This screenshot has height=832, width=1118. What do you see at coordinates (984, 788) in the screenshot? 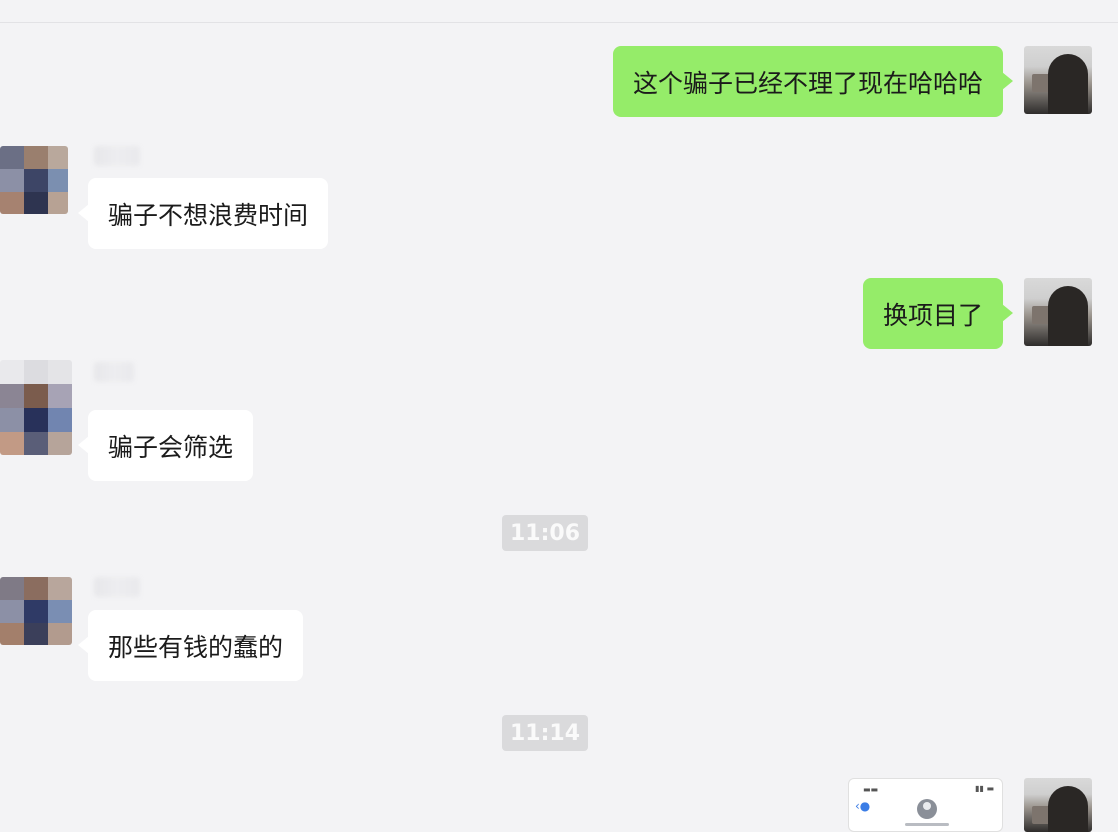
I see `thumbnail-status-icons: ▮▮ ▬` at bounding box center [984, 788].